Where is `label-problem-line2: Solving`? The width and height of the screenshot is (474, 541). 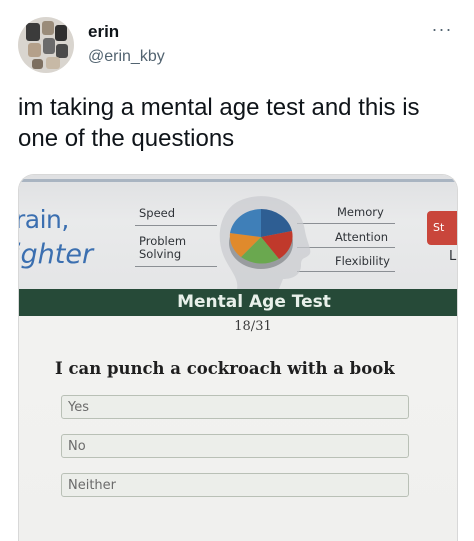 label-problem-line2: Solving is located at coordinates (160, 254).